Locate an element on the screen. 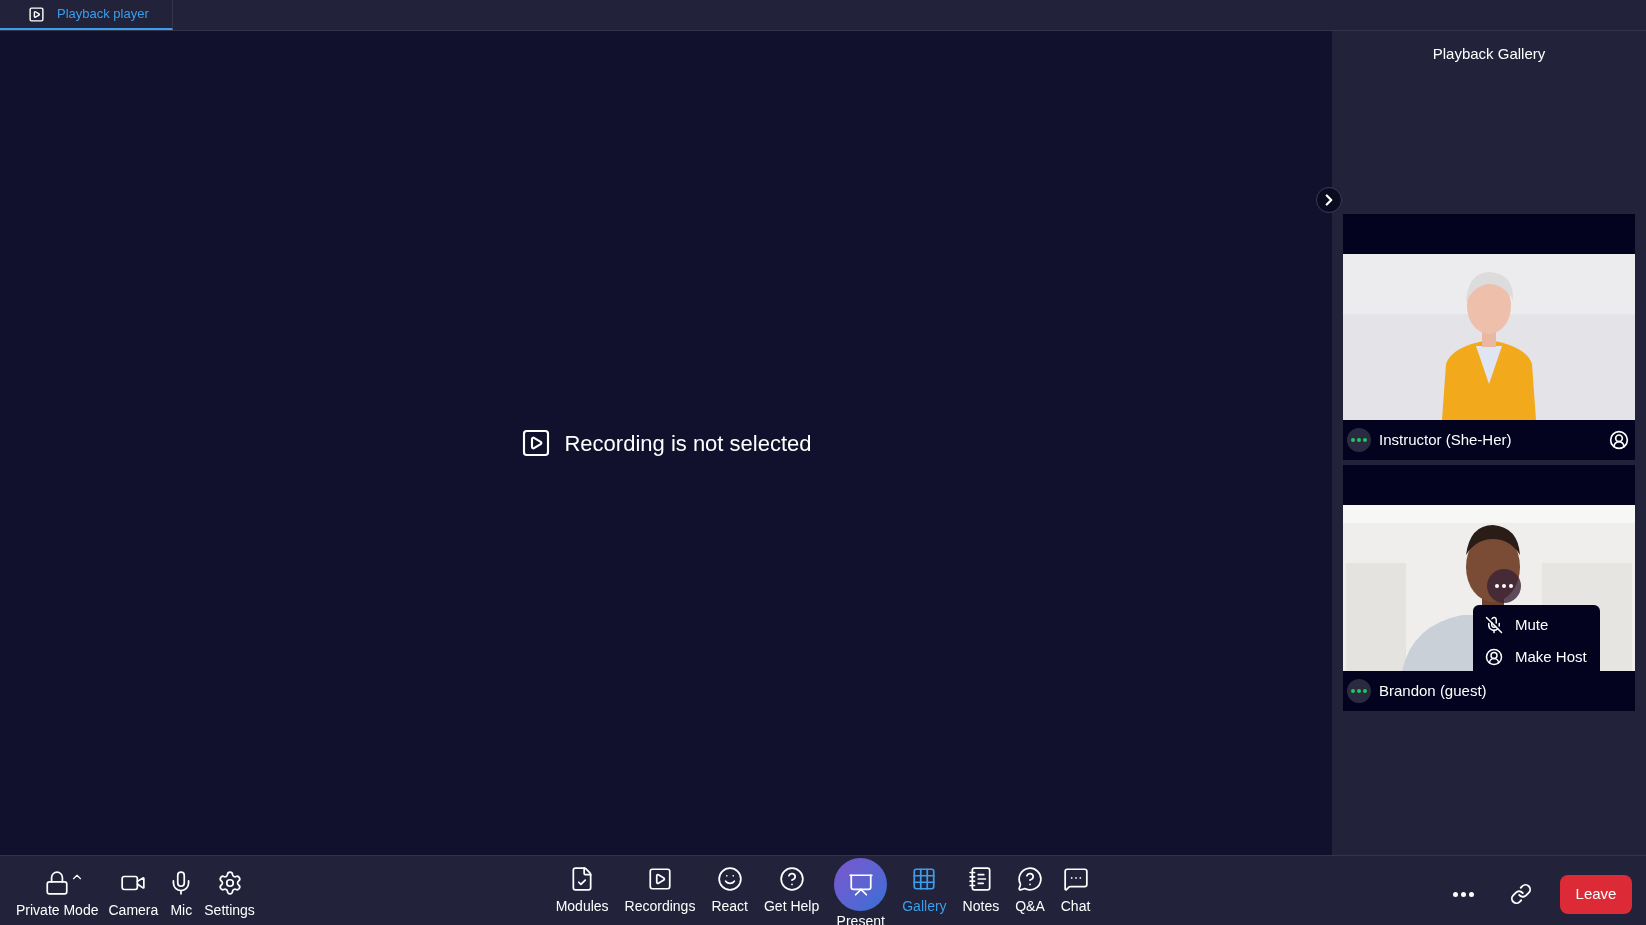 The image size is (1646, 925). toolbar-button: Gallery is located at coordinates (924, 887).